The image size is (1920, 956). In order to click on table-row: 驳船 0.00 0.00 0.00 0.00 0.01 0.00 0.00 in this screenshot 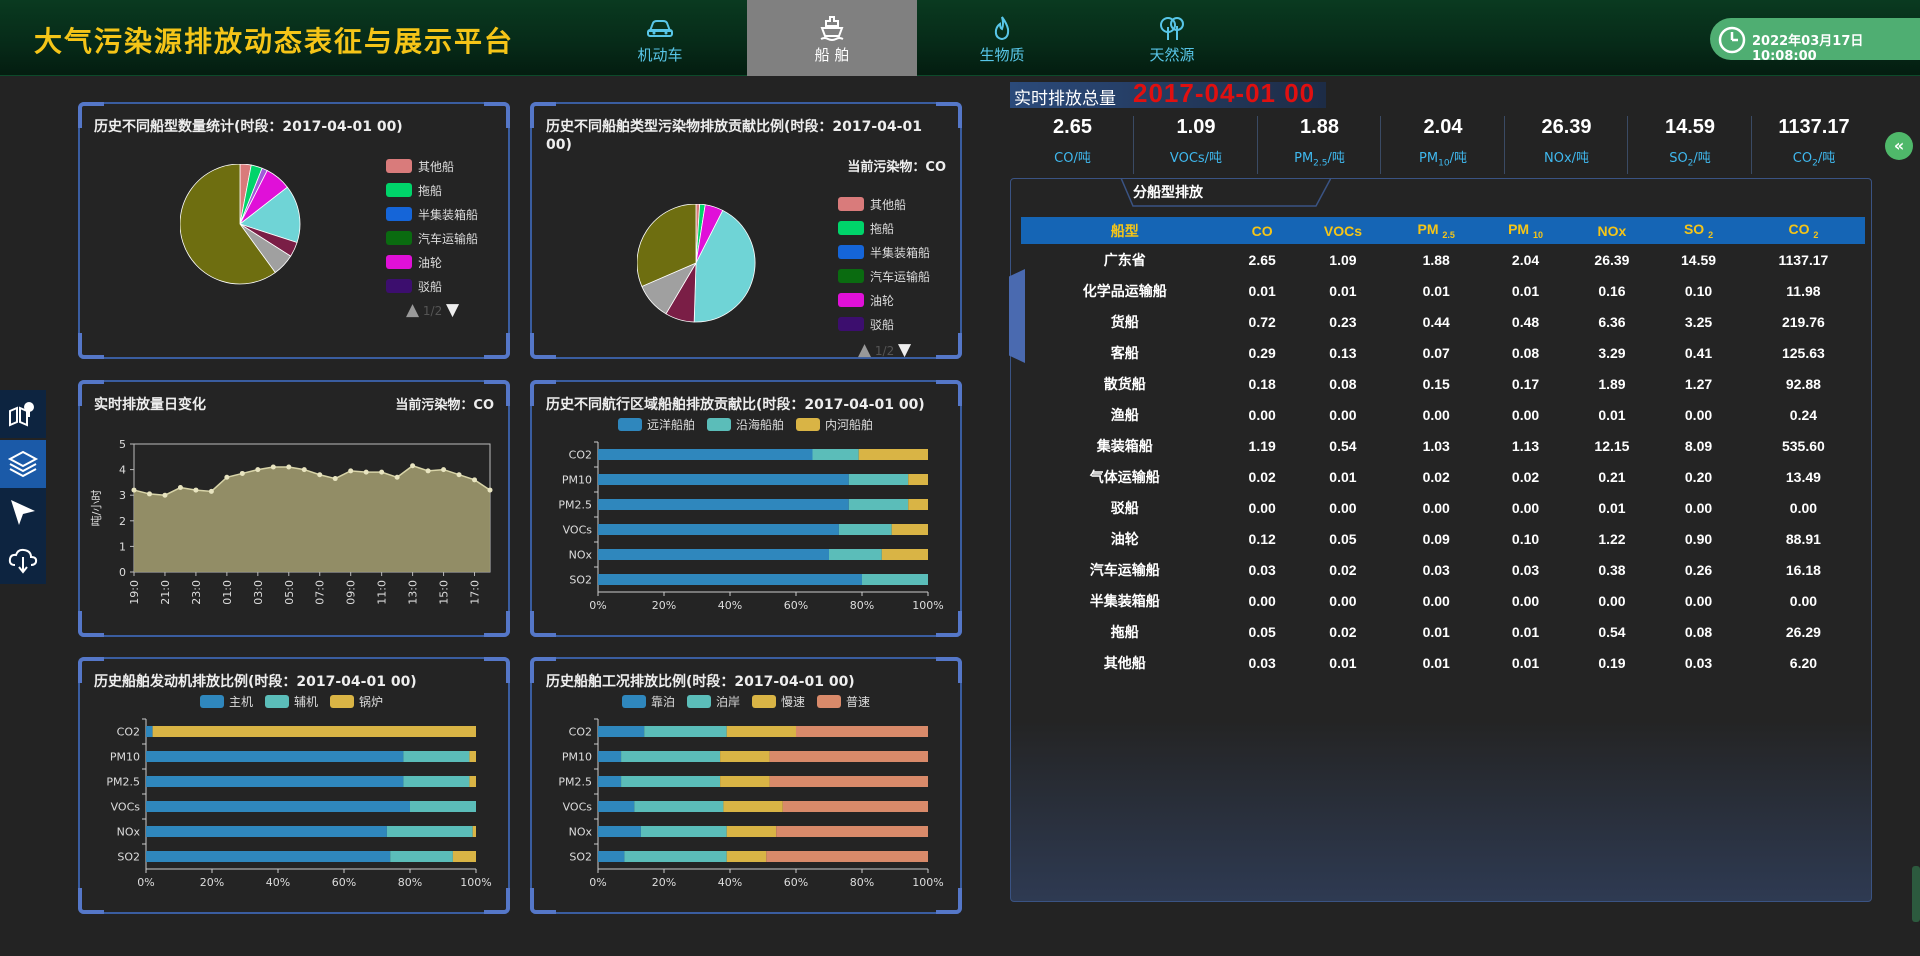, I will do `click(1443, 507)`.